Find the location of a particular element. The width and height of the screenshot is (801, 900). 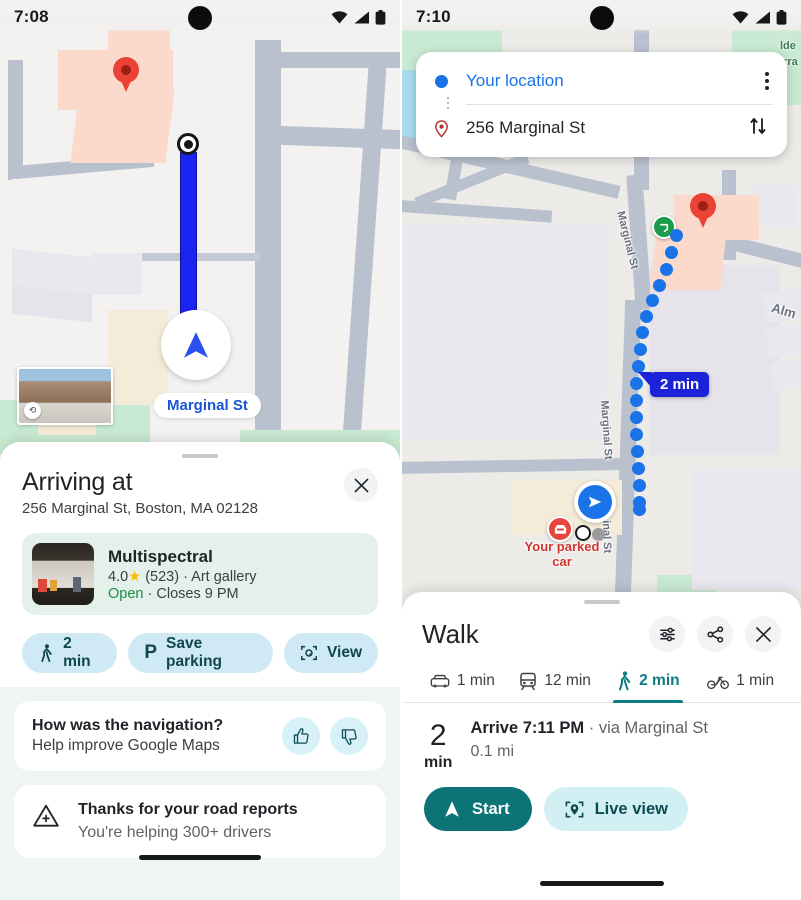

directions-search-card: Your location 256 Marginal St is located at coordinates (601, 104).